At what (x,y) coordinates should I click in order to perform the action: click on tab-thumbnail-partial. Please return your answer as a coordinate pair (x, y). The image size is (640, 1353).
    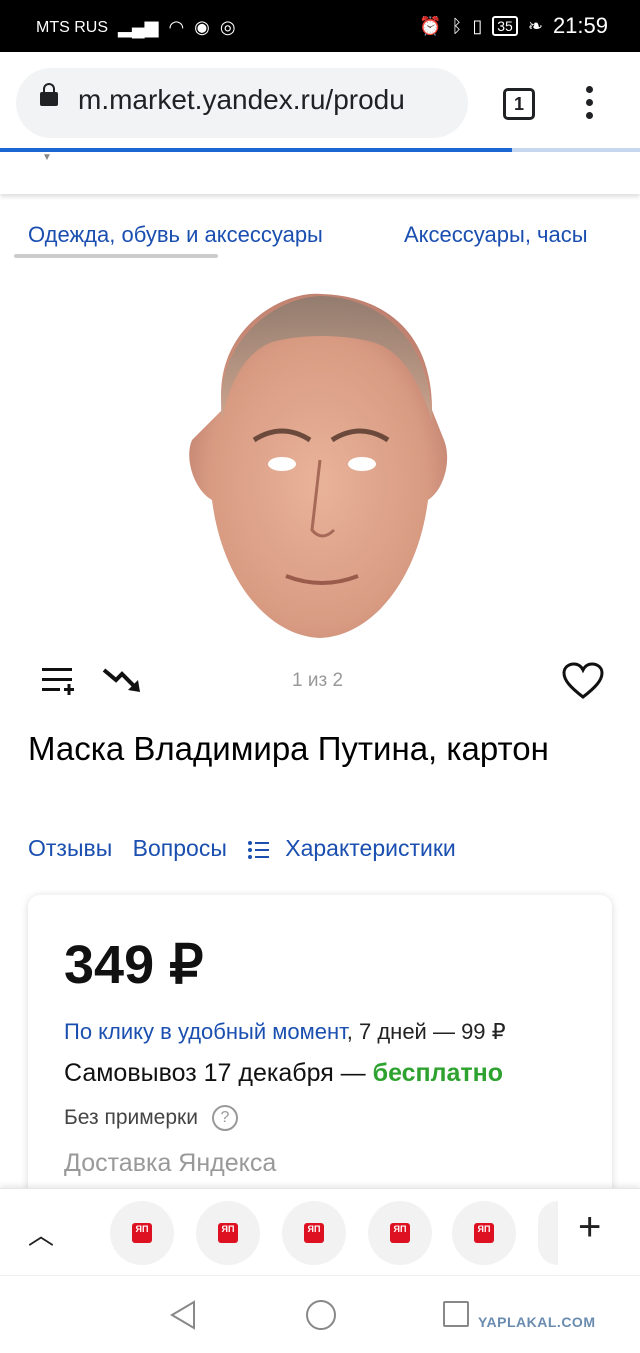
    Looking at the image, I should click on (548, 1233).